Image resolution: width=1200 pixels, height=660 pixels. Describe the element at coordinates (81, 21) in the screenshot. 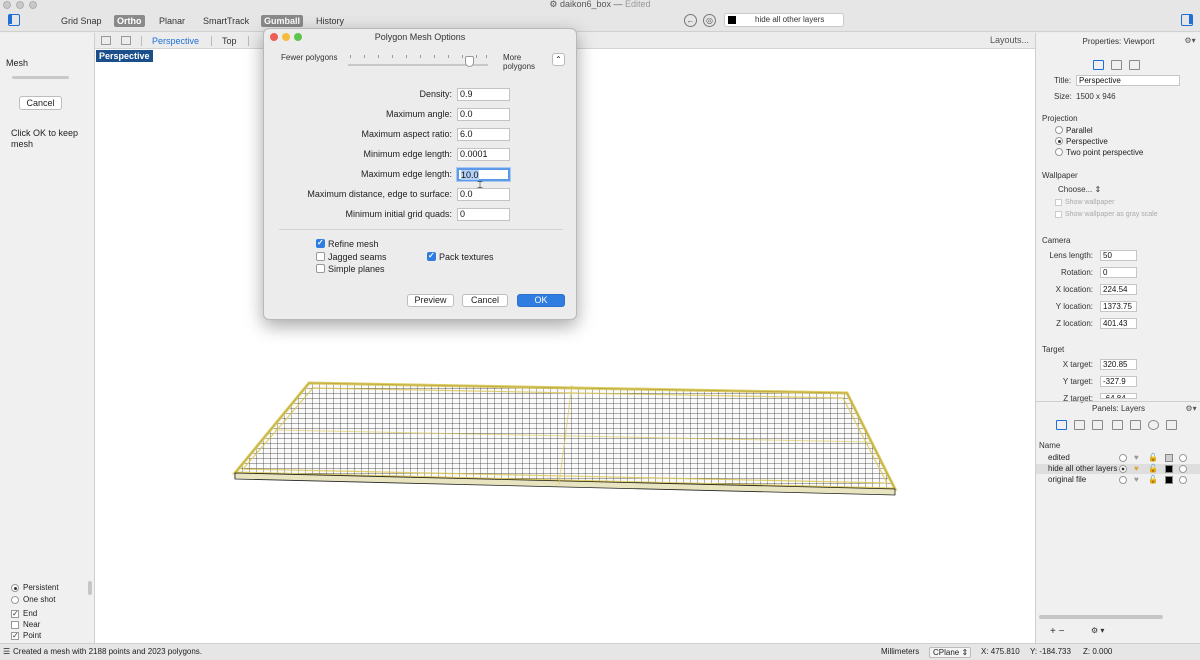

I see `grid-snap-button: Grid Snap` at that location.